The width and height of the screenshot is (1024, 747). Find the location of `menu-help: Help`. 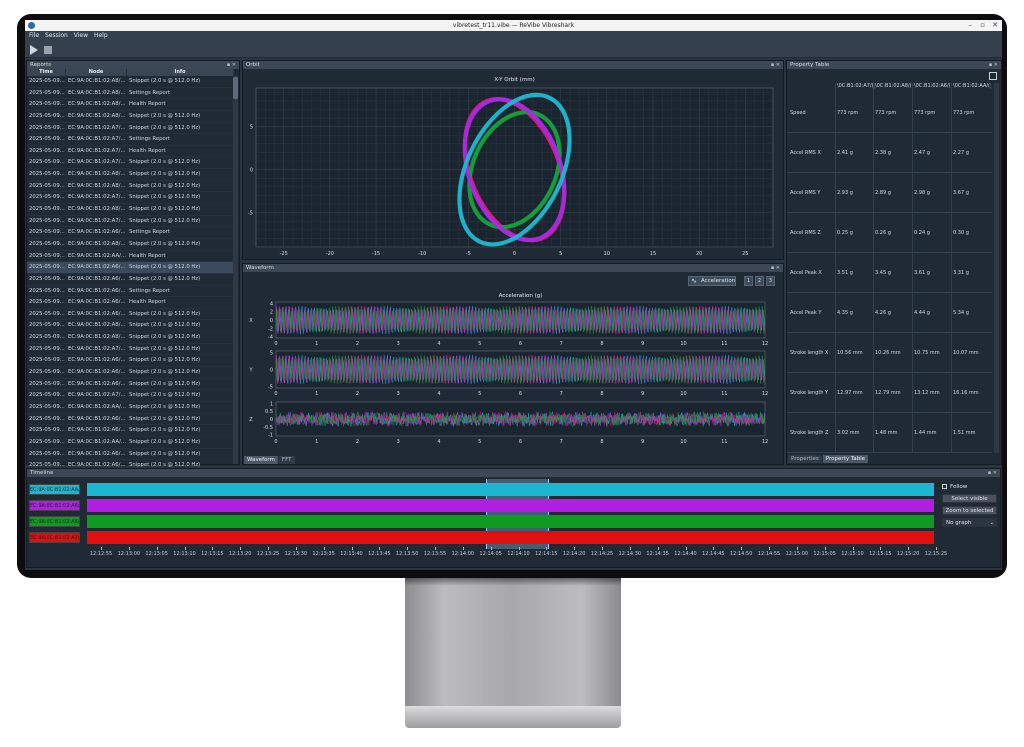

menu-help: Help is located at coordinates (101, 36).